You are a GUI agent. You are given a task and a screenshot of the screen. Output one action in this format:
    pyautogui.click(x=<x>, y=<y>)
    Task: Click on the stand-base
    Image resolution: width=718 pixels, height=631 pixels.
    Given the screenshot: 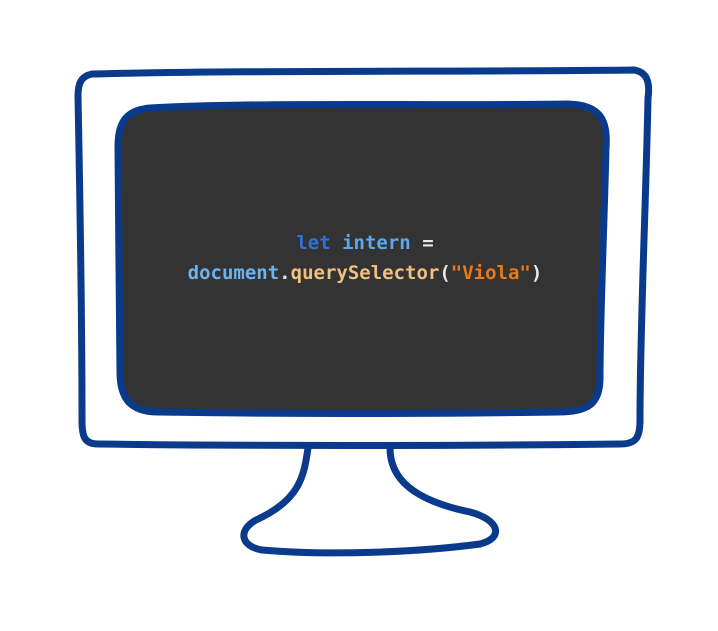 What is the action you would take?
    pyautogui.click(x=371, y=548)
    